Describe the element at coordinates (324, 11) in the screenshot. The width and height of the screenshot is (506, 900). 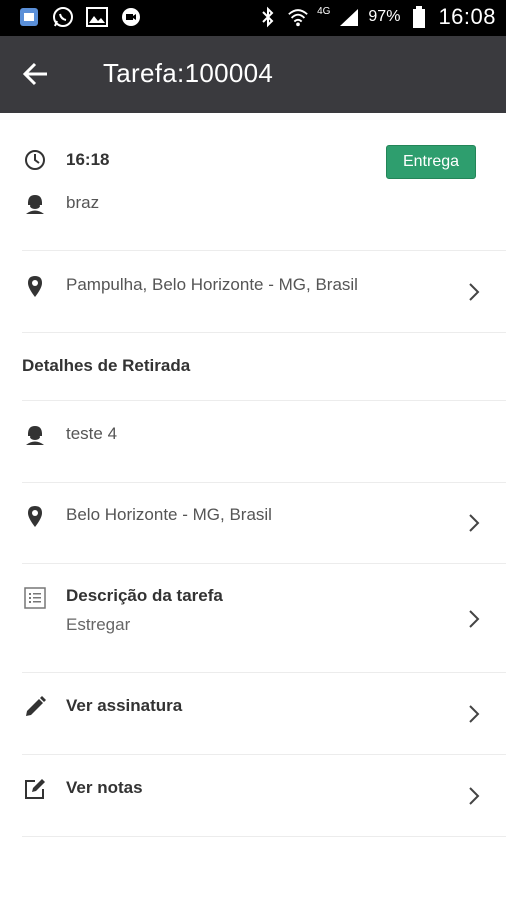
I see `network-type: 4G` at that location.